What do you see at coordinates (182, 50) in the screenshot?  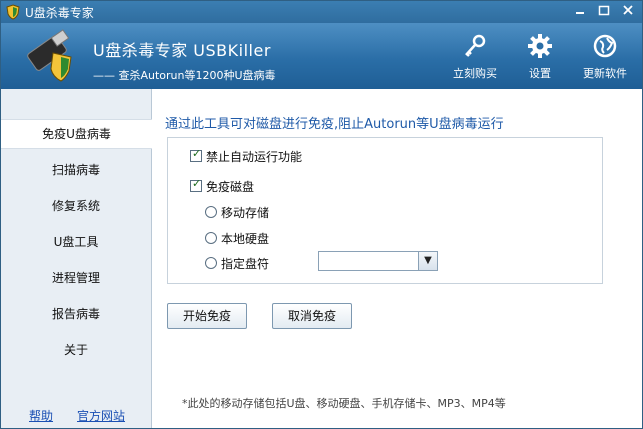 I see `app-title: U盘杀毒专家 USBKiller` at bounding box center [182, 50].